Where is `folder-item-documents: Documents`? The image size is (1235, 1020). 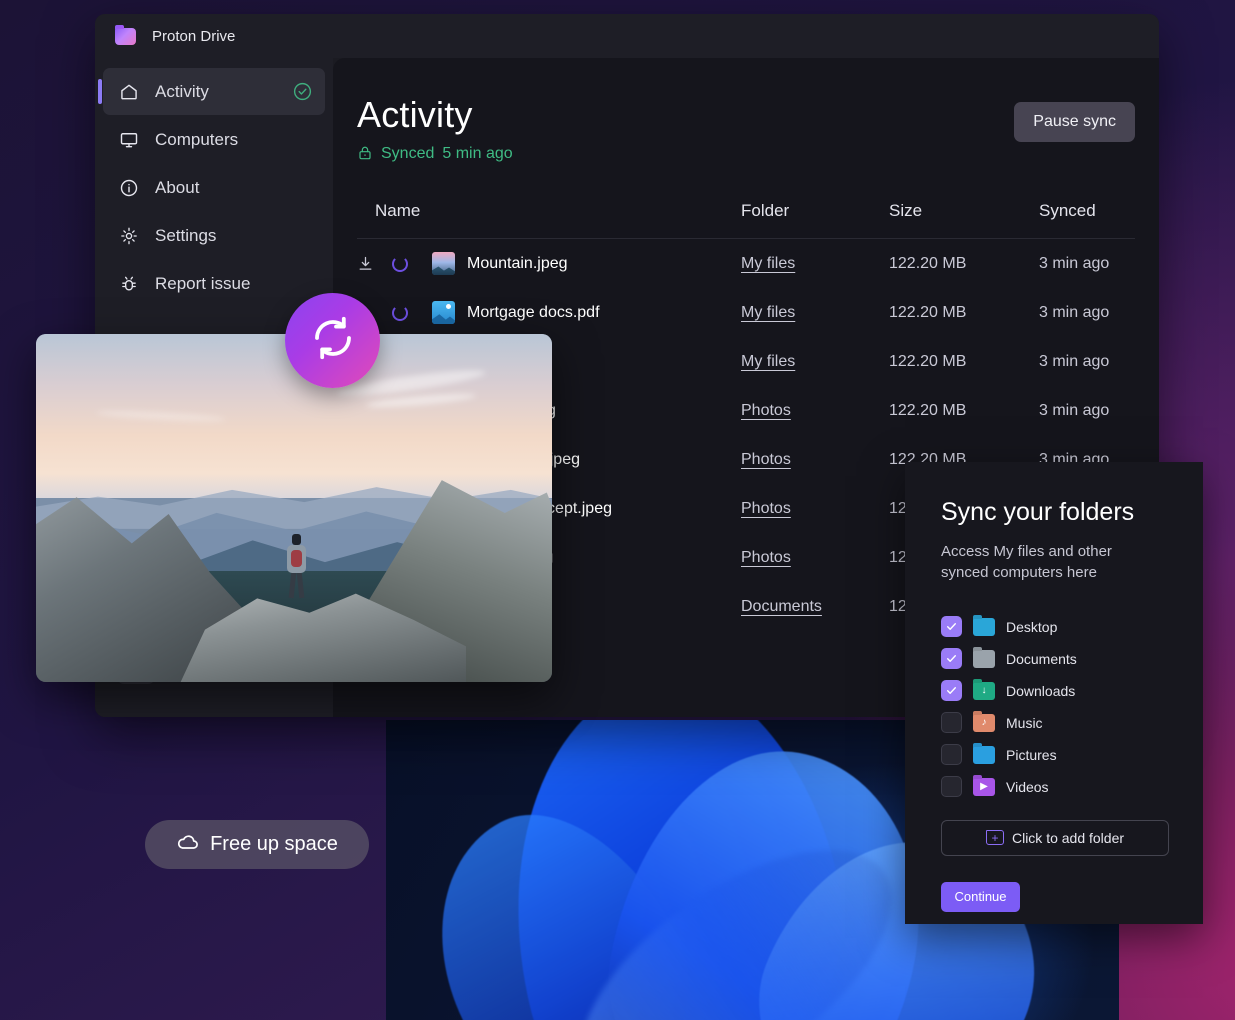
folder-item-documents: Documents is located at coordinates (1055, 659).